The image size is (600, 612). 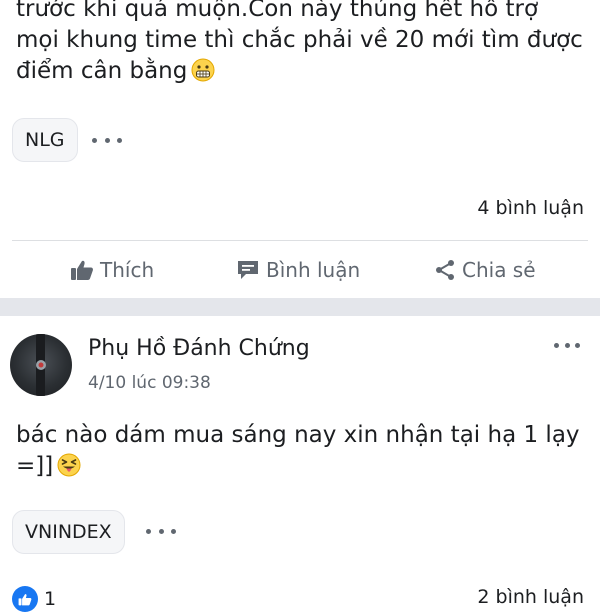 I want to click on reaction-summary: 1, so click(x=34, y=599).